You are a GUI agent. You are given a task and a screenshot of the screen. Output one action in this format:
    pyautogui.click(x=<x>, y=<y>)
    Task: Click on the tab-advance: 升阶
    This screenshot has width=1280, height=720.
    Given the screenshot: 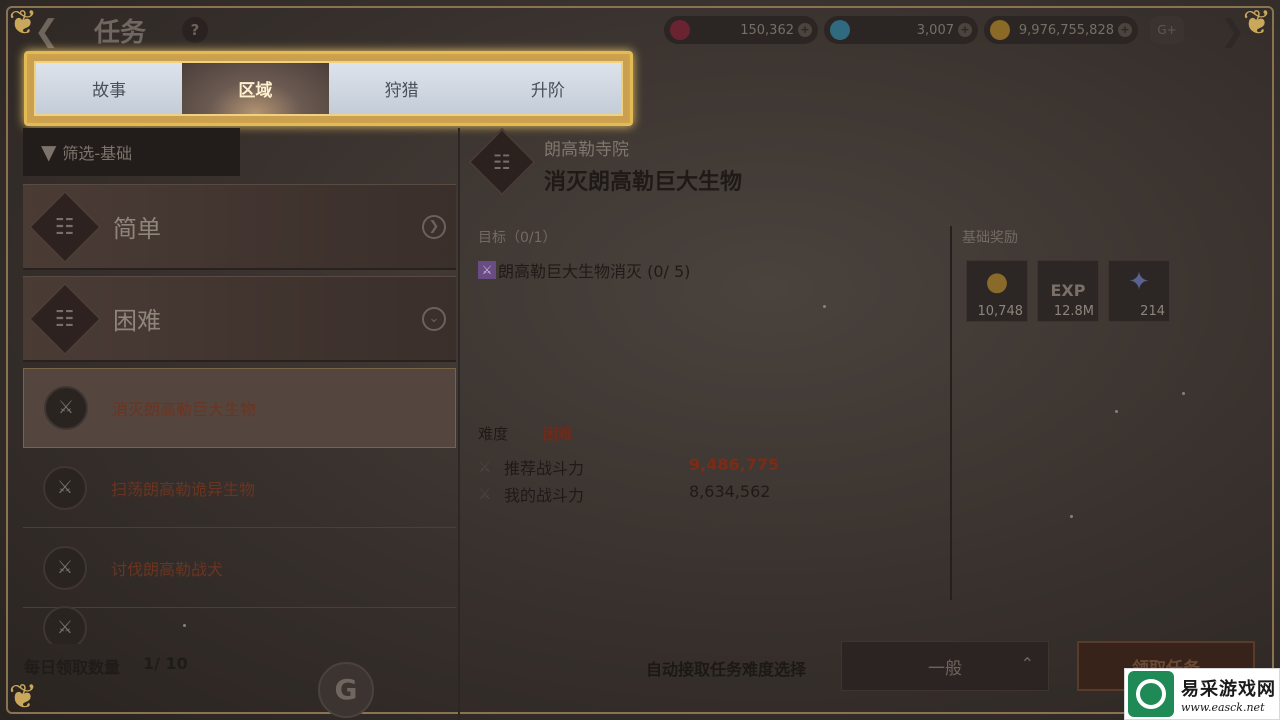 What is the action you would take?
    pyautogui.click(x=547, y=88)
    